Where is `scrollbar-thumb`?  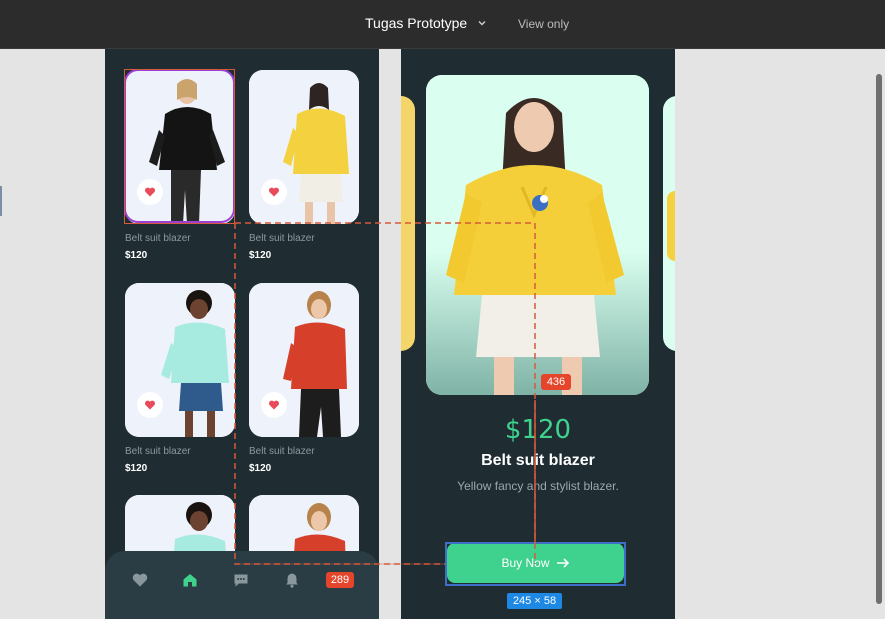 scrollbar-thumb is located at coordinates (879, 339).